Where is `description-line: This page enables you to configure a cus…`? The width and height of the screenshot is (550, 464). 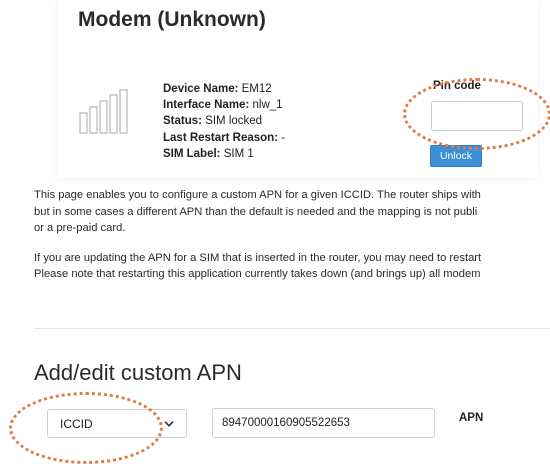 description-line: This page enables you to configure a cus… is located at coordinates (257, 195).